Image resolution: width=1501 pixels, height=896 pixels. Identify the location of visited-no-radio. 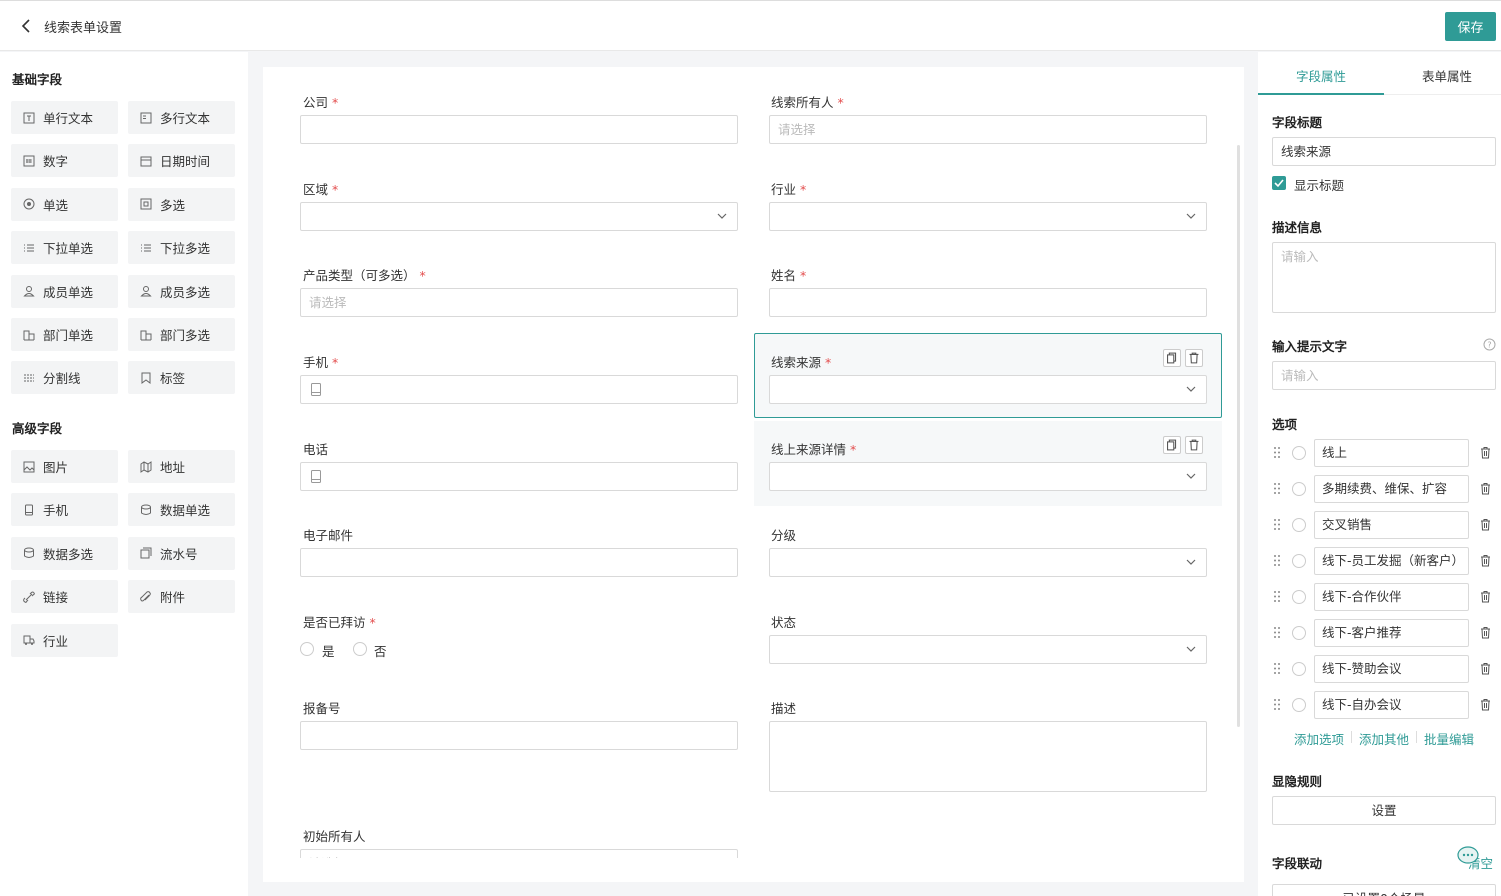
(360, 649).